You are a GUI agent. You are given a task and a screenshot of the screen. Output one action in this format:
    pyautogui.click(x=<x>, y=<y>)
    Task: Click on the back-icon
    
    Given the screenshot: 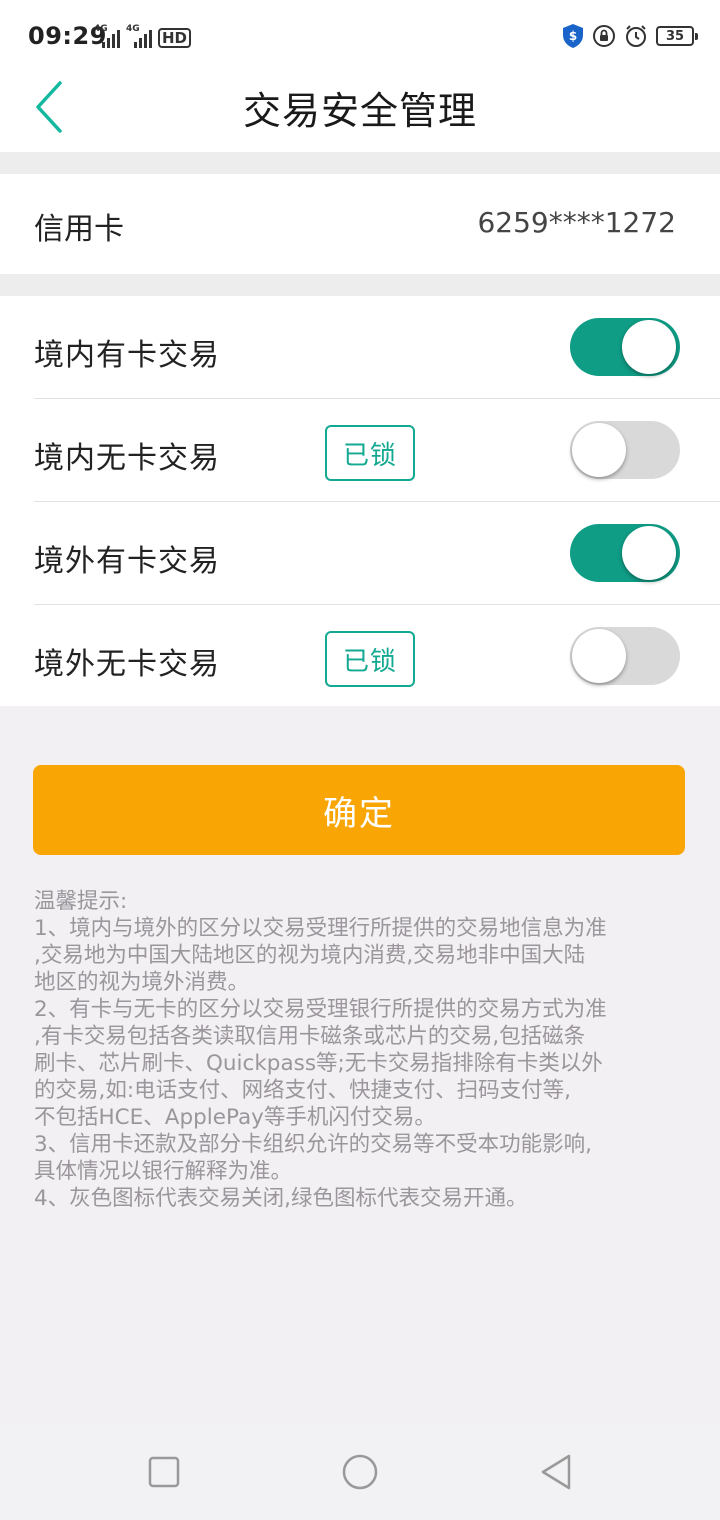 What is the action you would take?
    pyautogui.click(x=556, y=1472)
    